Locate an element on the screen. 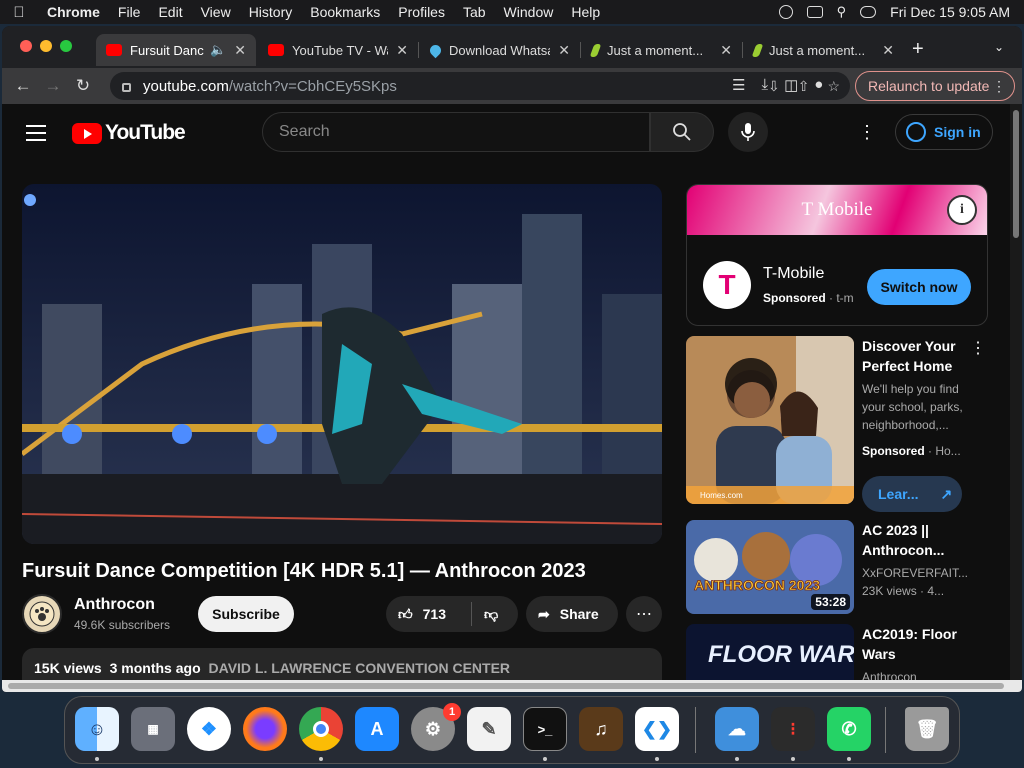  menu-profiles: Profiles is located at coordinates (421, 12).